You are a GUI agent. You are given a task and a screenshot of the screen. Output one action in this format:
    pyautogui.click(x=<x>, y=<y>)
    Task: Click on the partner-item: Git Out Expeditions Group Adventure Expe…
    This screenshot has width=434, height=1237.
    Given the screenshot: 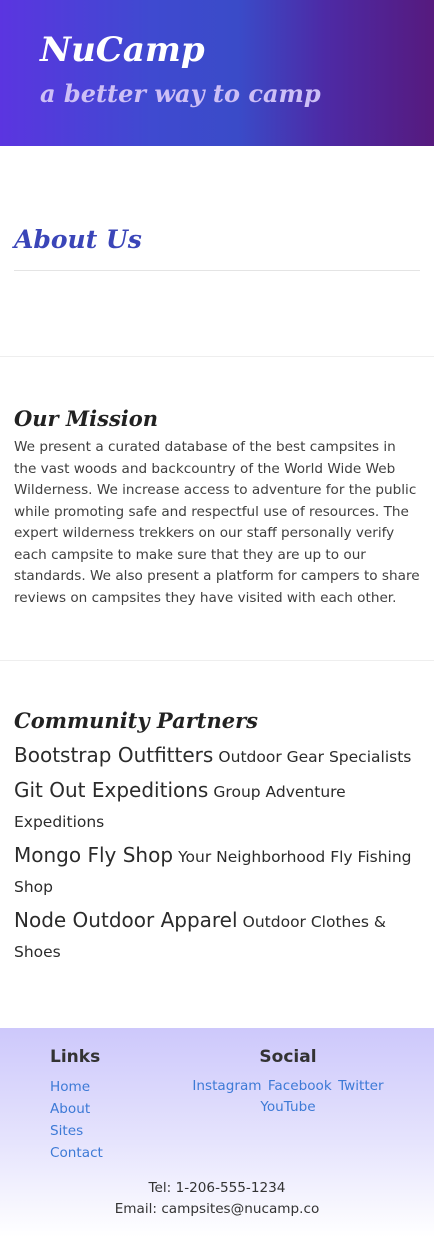 What is the action you would take?
    pyautogui.click(x=217, y=806)
    